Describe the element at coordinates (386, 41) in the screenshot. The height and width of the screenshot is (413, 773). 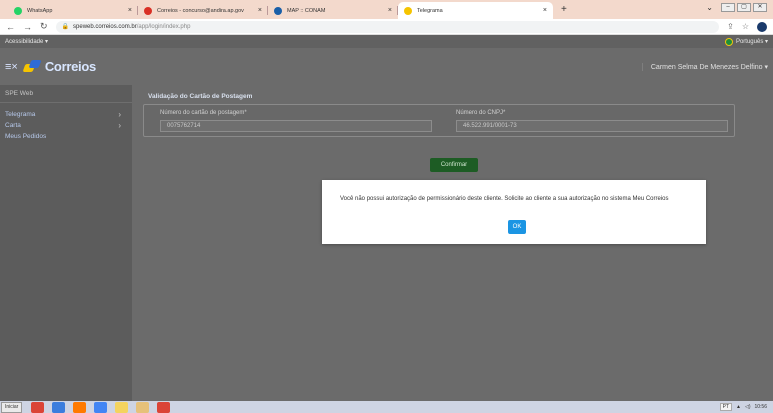
I see `accessibility-bar: Acessibilidade ▾ Português ▾` at that location.